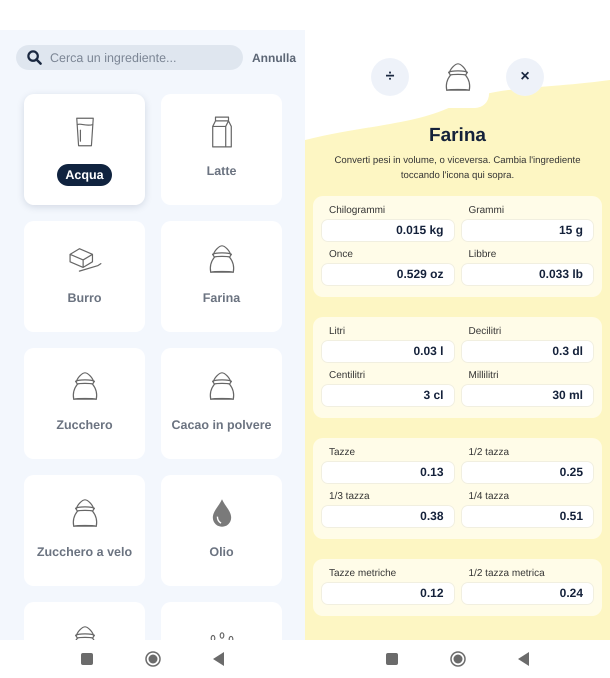  What do you see at coordinates (489, 452) in the screenshot?
I see `field-label: 1/2 tazza` at bounding box center [489, 452].